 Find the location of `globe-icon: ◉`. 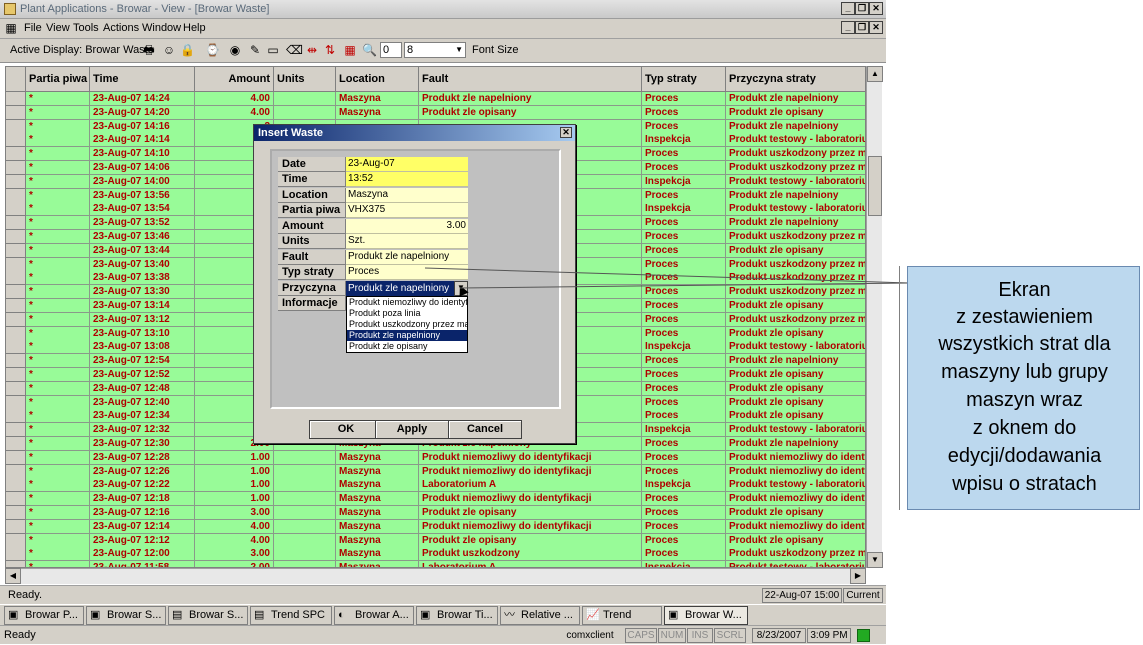

globe-icon: ◉ is located at coordinates (235, 50).